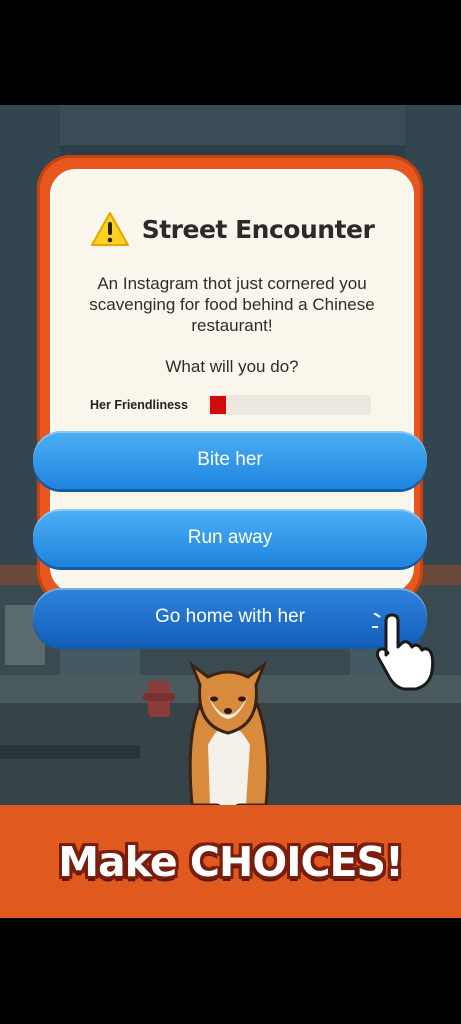 This screenshot has height=1024, width=461. I want to click on friendliness-label: Her Friendliness, so click(139, 405).